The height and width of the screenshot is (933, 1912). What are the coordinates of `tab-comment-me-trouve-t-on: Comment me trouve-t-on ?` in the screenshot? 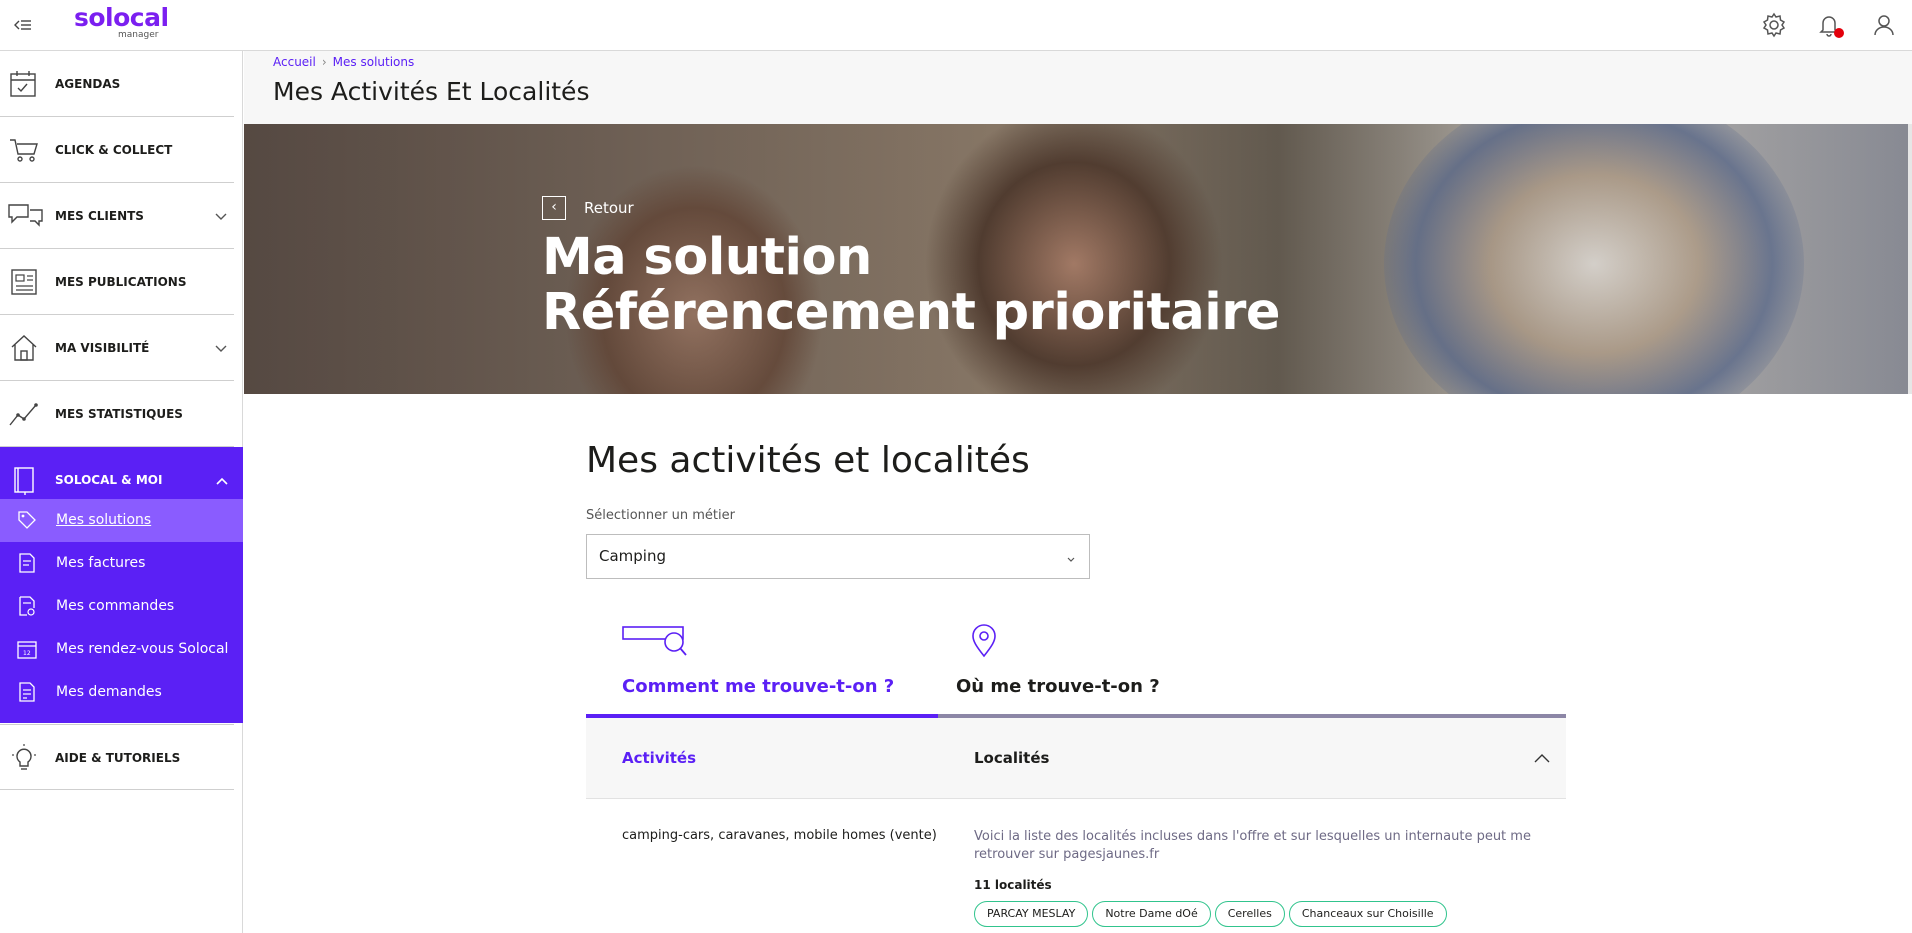 It's located at (762, 667).